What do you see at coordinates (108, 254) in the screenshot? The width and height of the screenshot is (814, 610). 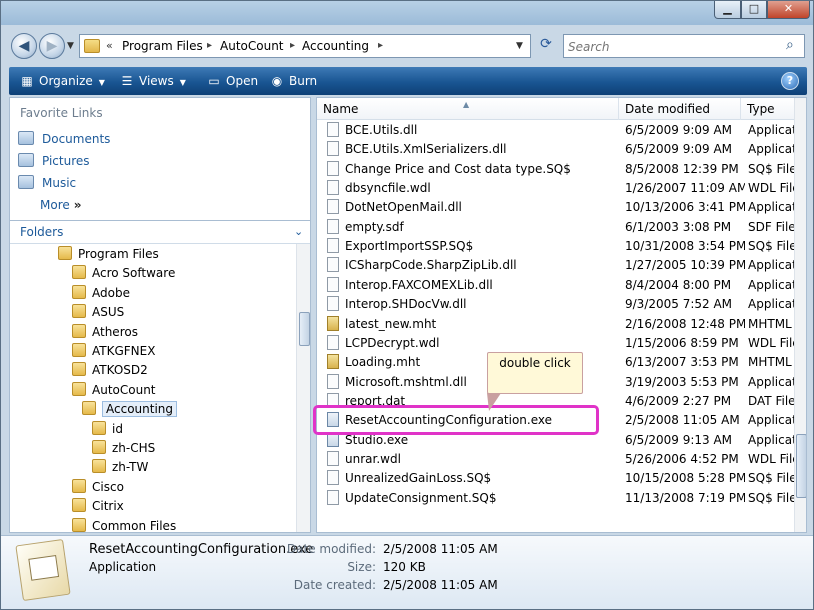 I see `tree-item-program-files: Program Files` at bounding box center [108, 254].